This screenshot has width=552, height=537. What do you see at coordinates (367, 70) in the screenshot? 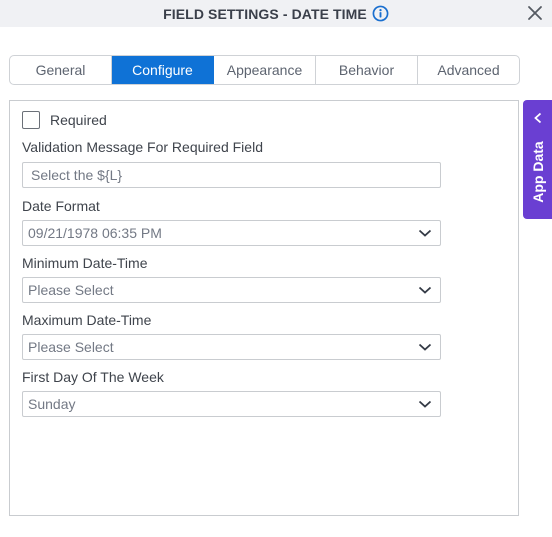
I see `tab-behavior: Behavior` at bounding box center [367, 70].